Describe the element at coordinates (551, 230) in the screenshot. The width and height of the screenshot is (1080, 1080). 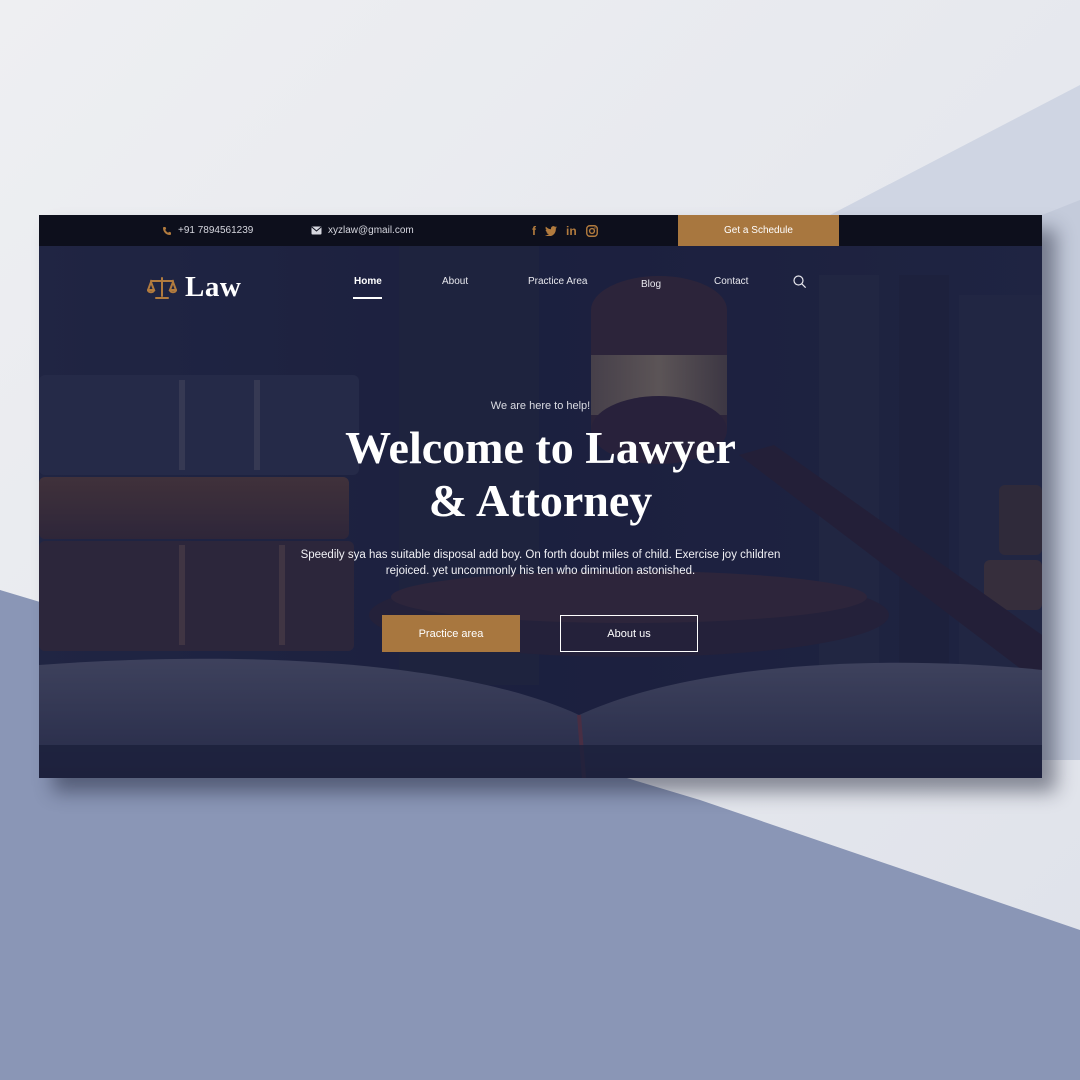
I see `twitter-icon` at that location.